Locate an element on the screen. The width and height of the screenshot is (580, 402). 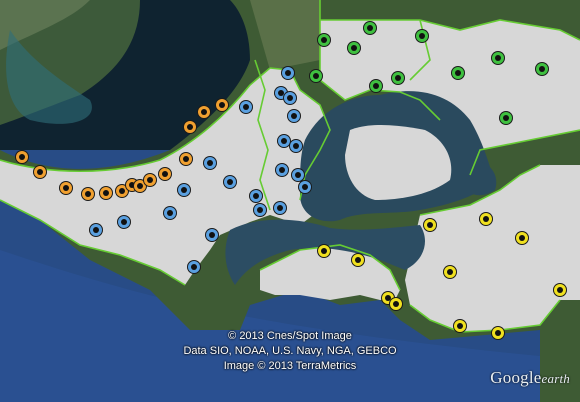
credit-line-1: © 2013 Cnes/Spot Image is located at coordinates (290, 336).